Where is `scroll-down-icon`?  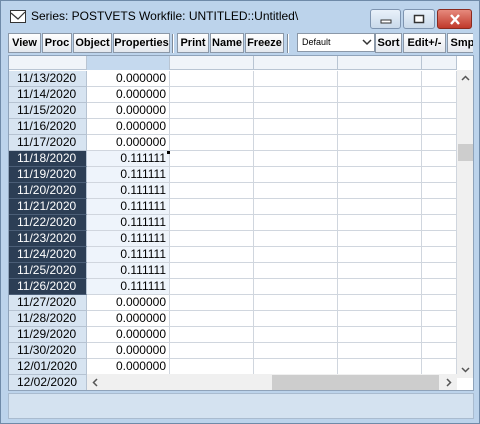
scroll-down-icon is located at coordinates (465, 369).